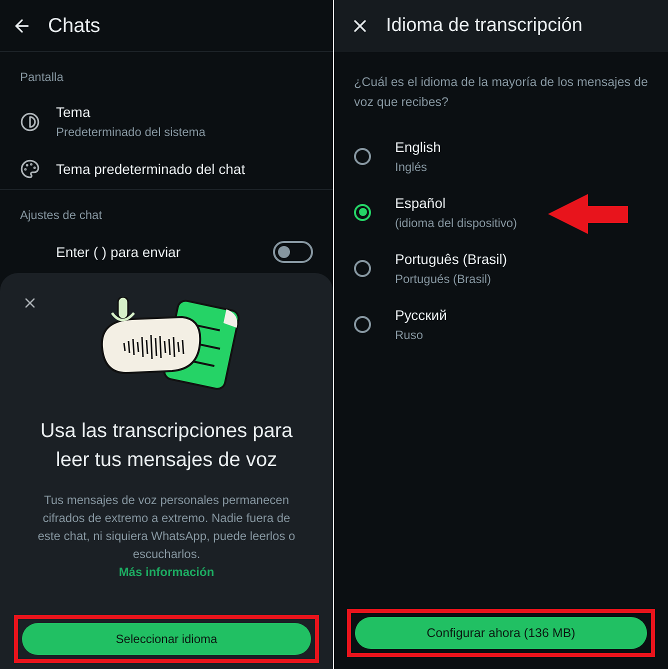  Describe the element at coordinates (411, 167) in the screenshot. I see `language-description: Inglés` at that location.